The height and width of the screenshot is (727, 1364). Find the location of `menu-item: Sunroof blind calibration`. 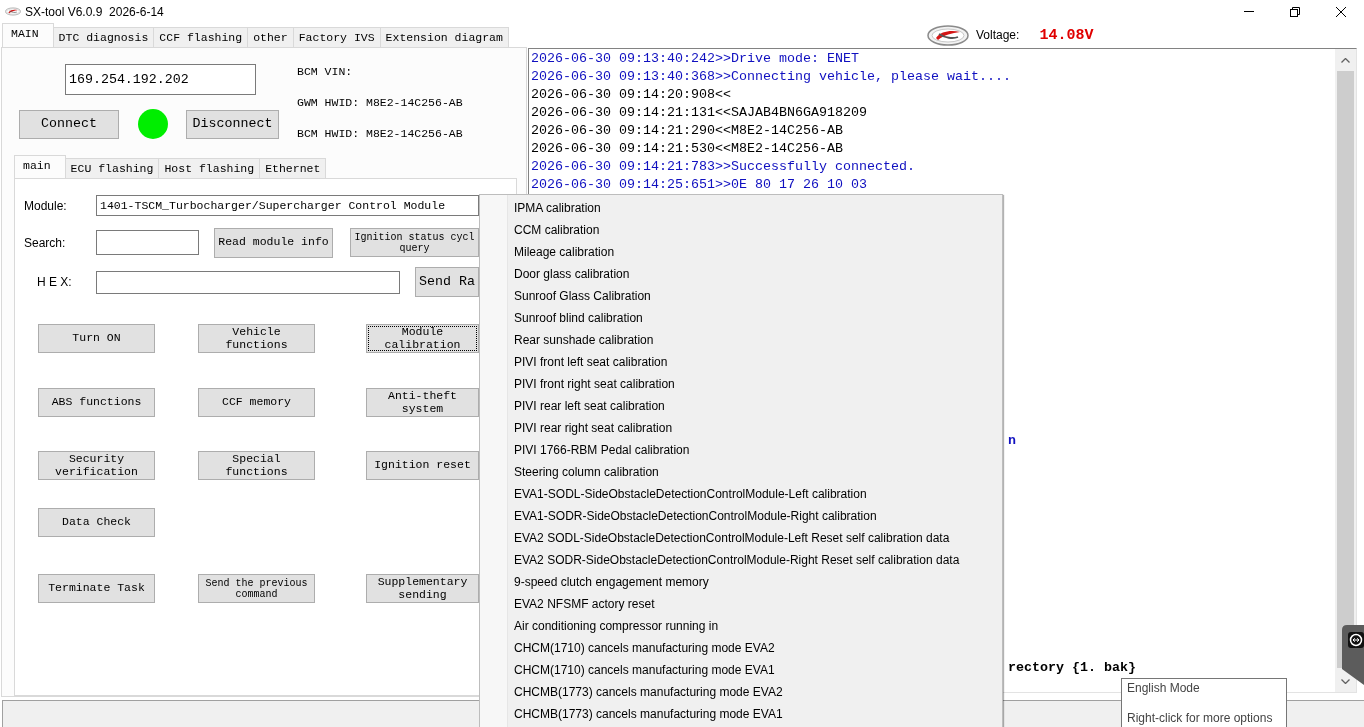

menu-item: Sunroof blind calibration is located at coordinates (741, 318).